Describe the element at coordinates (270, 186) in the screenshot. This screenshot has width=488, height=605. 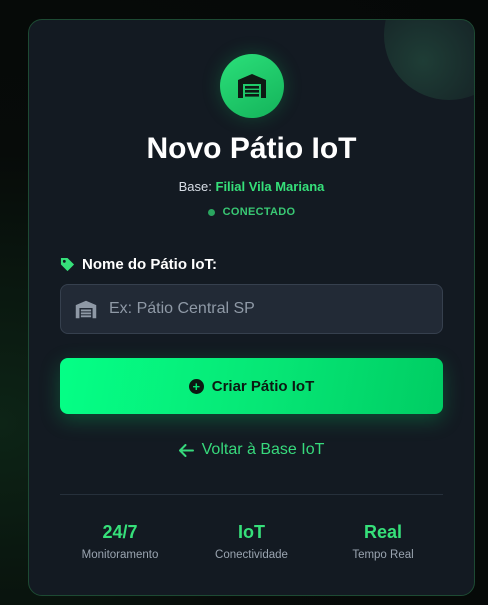
I see `base-name: Filial Vila Mariana` at that location.